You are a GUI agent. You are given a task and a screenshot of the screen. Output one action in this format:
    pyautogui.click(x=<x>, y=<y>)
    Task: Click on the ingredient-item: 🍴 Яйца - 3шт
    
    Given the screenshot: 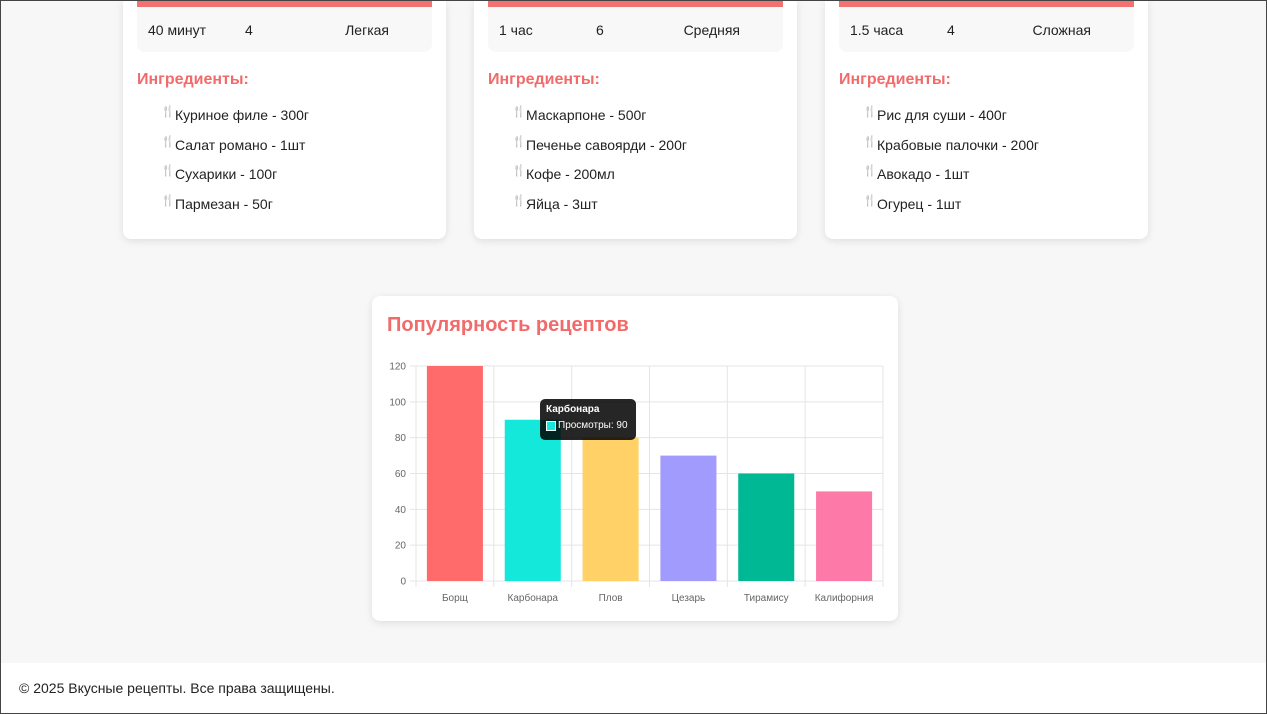 What is the action you would take?
    pyautogui.click(x=599, y=210)
    